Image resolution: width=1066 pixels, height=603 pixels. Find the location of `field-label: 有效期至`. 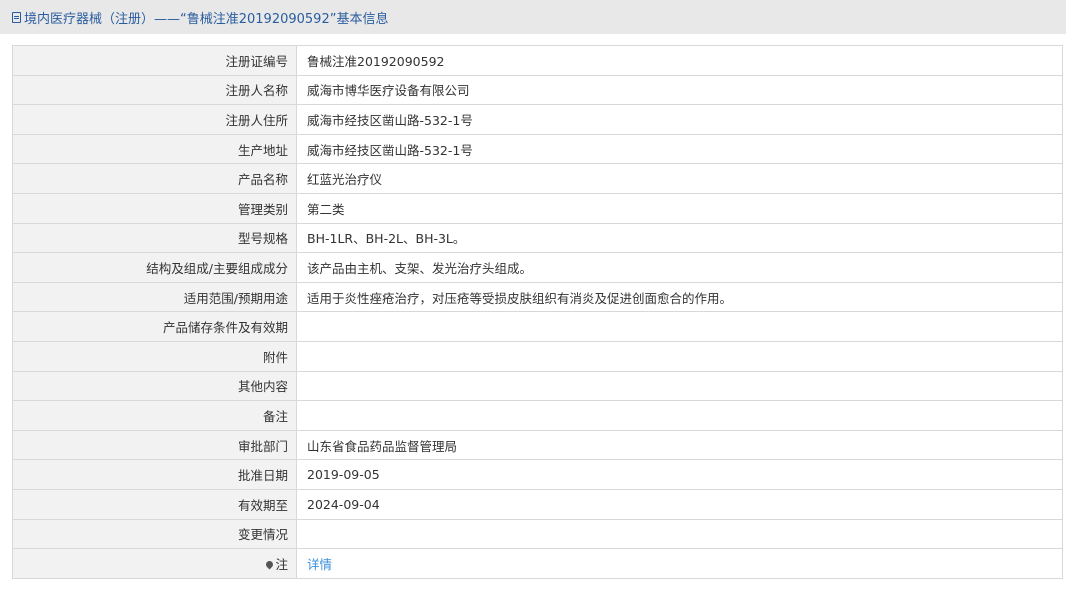

field-label: 有效期至 is located at coordinates (154, 504).